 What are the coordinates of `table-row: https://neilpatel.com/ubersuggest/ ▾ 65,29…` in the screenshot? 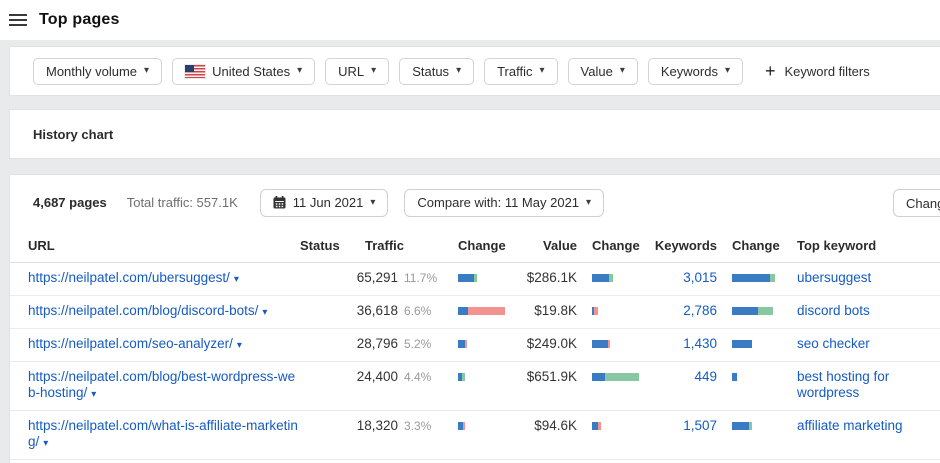 It's located at (475, 279).